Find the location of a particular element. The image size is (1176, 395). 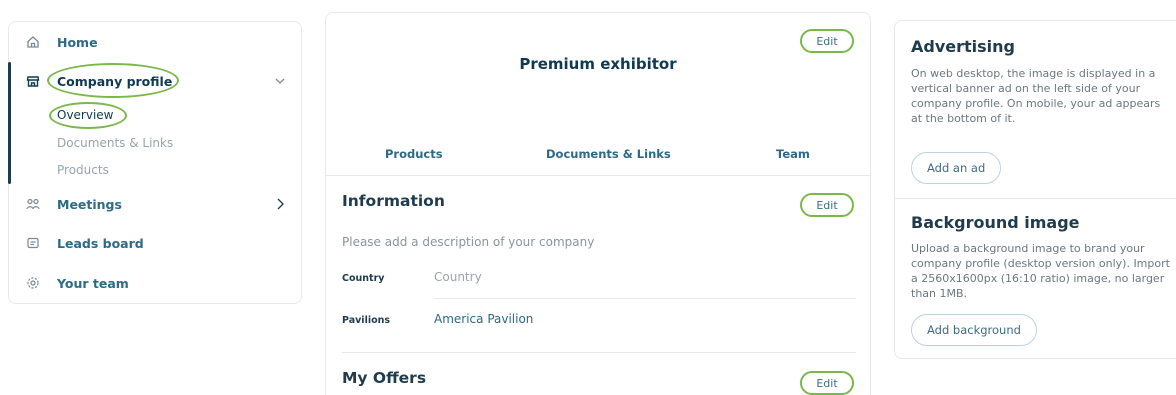

chevron-down-icon is located at coordinates (280, 81).